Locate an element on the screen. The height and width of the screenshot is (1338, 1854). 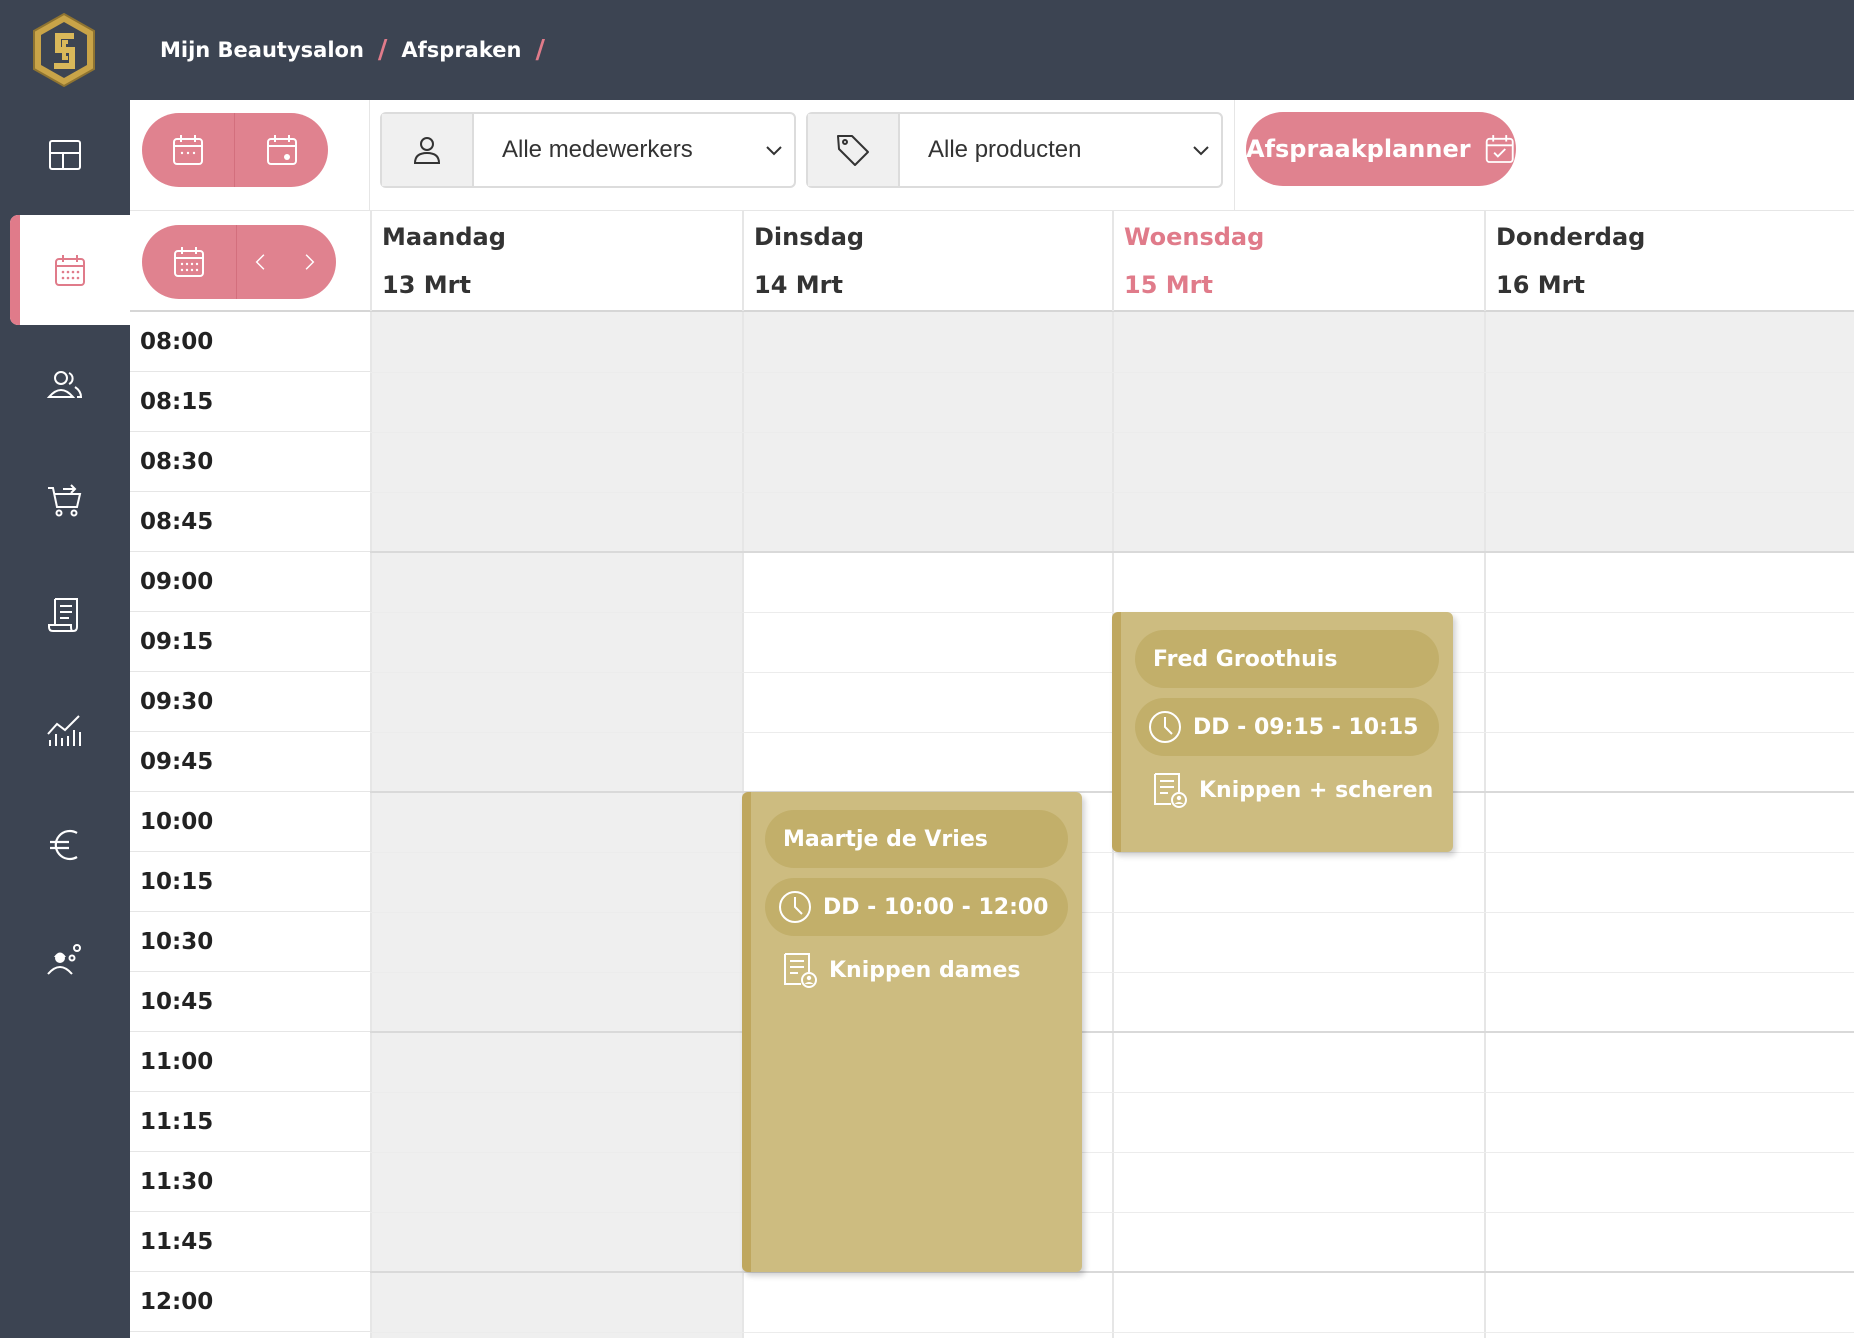
time-label: 09:00 is located at coordinates (250, 582).